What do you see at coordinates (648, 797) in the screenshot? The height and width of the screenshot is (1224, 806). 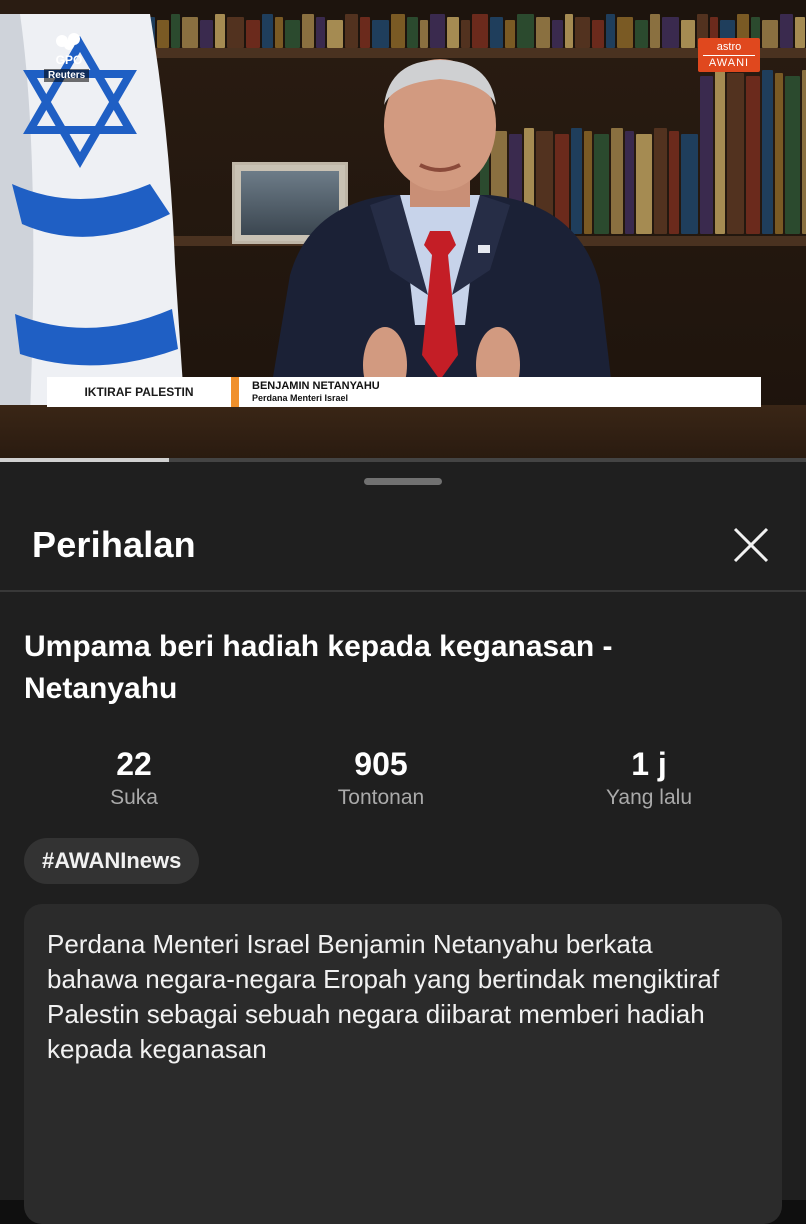 I see `upload-age-label: Yang lalu` at bounding box center [648, 797].